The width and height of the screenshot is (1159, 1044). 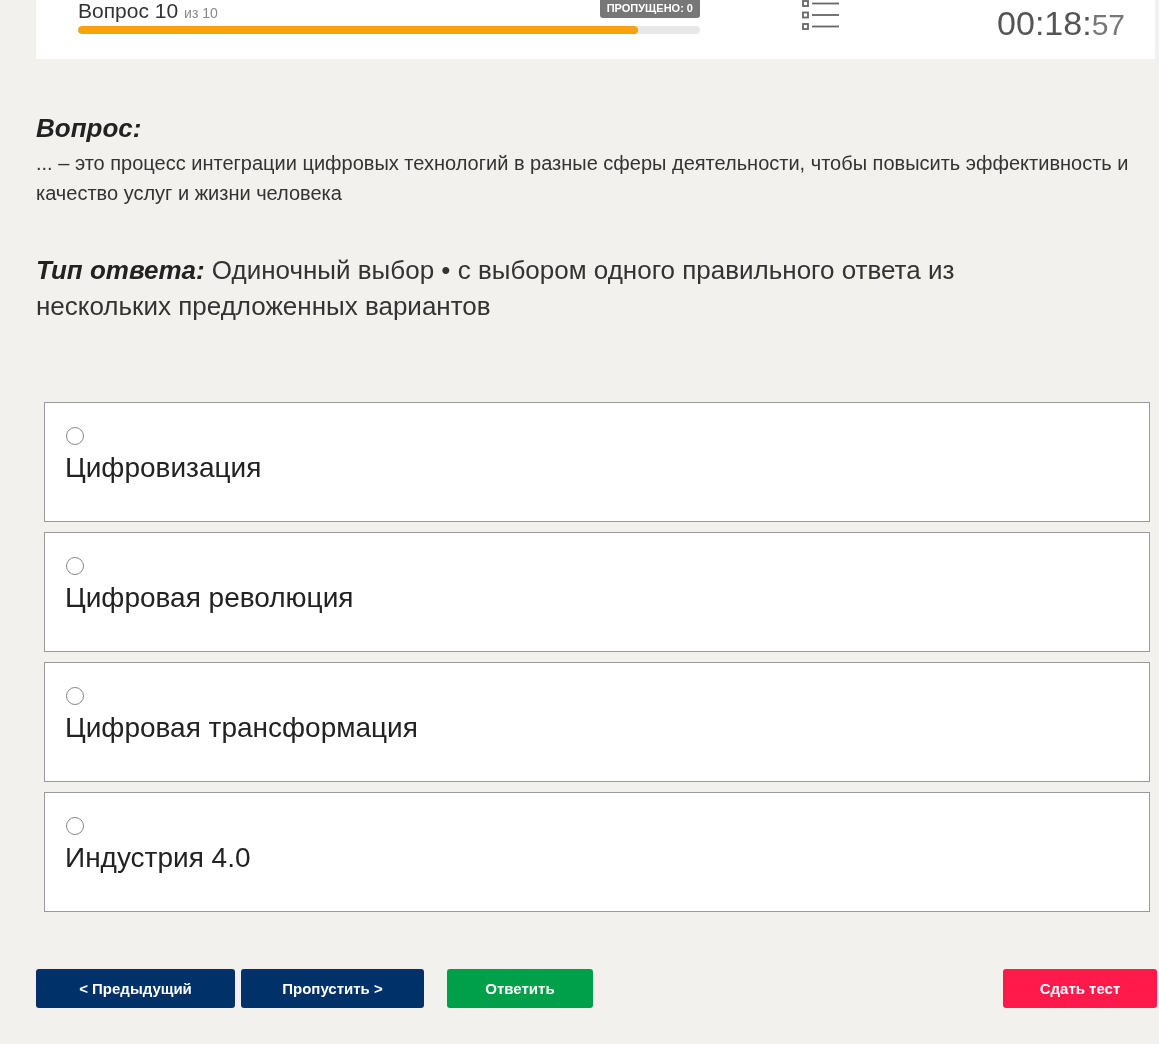 What do you see at coordinates (201, 13) in the screenshot?
I see `question-total: из 10` at bounding box center [201, 13].